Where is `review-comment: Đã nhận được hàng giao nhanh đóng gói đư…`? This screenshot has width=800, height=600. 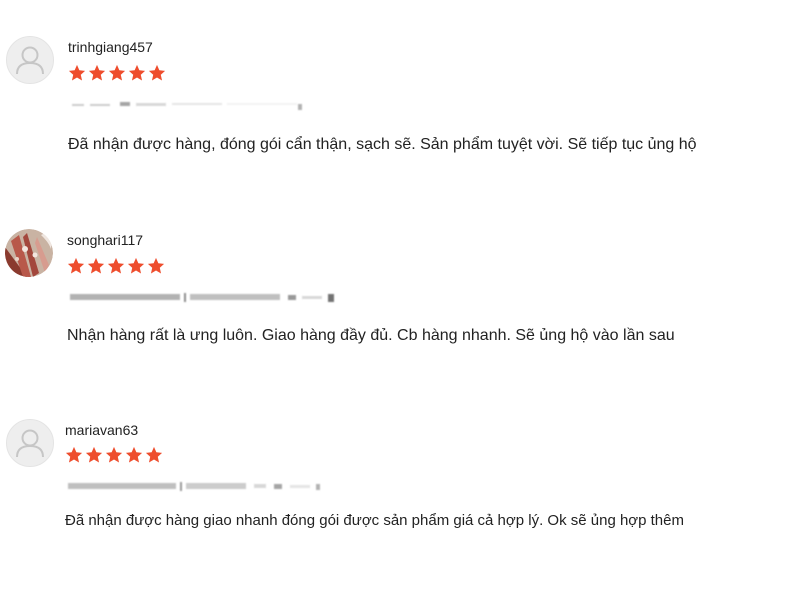
review-comment: Đã nhận được hàng giao nhanh đóng gói đư… is located at coordinates (374, 520).